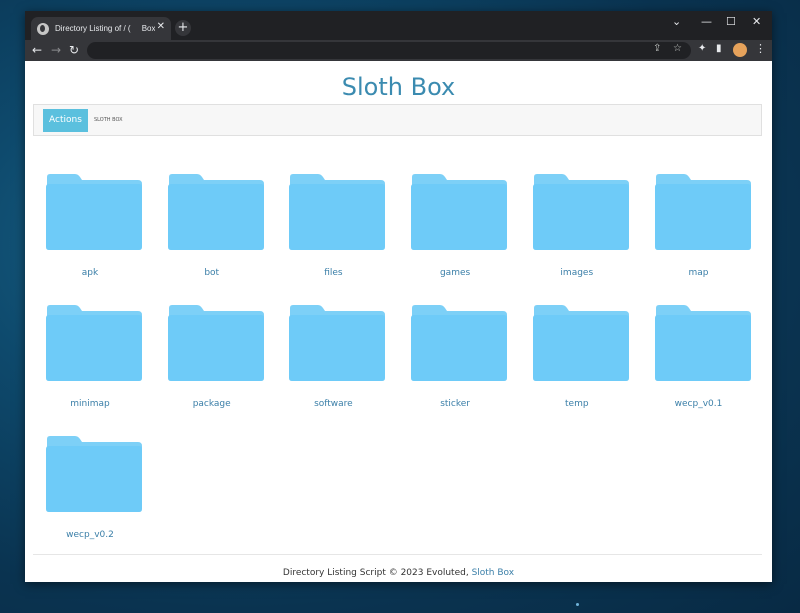 The width and height of the screenshot is (800, 613). I want to click on profile-avatar, so click(740, 50).